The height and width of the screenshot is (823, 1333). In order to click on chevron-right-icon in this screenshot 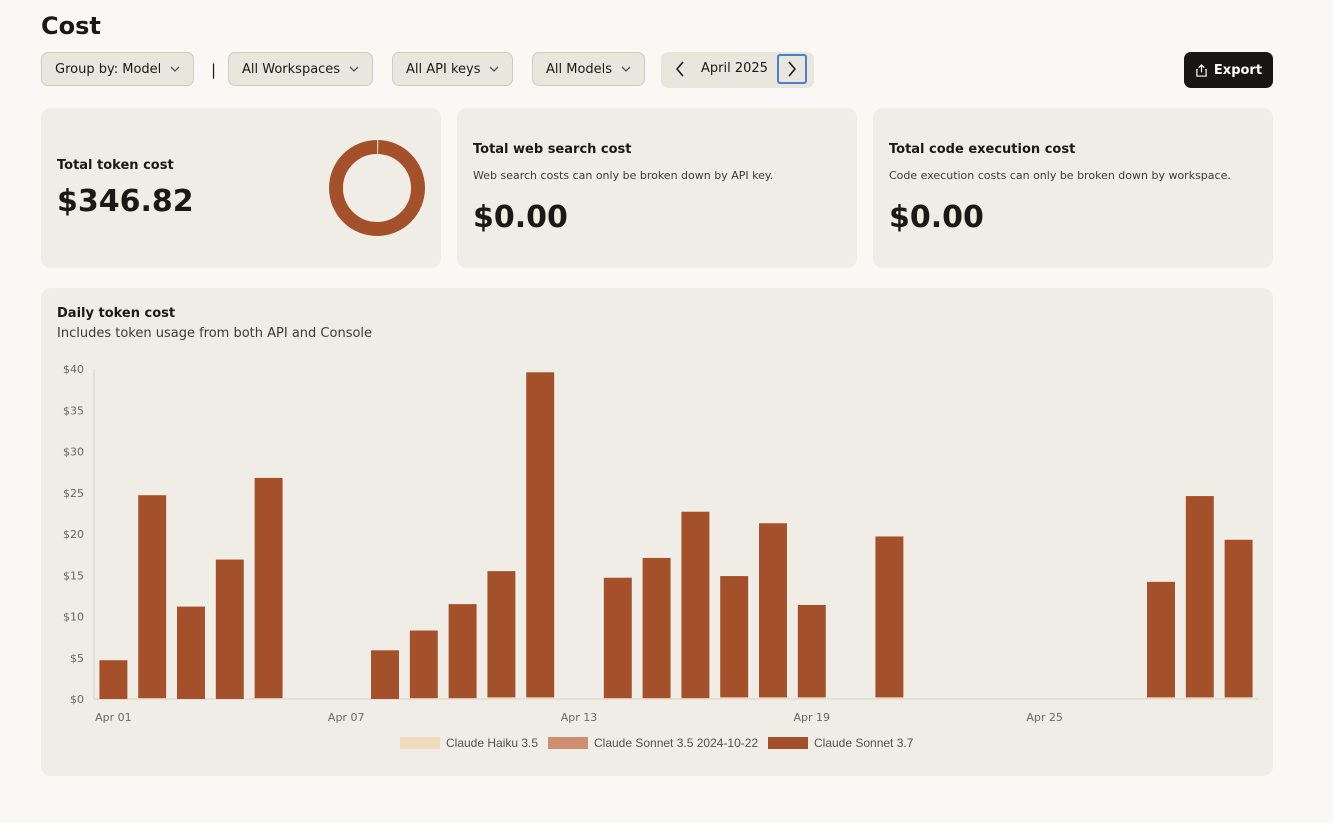, I will do `click(792, 69)`.